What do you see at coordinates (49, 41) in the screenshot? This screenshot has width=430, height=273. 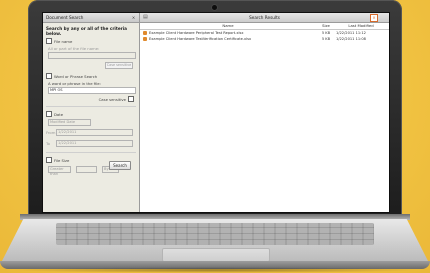 I see `file-name-checkbox` at bounding box center [49, 41].